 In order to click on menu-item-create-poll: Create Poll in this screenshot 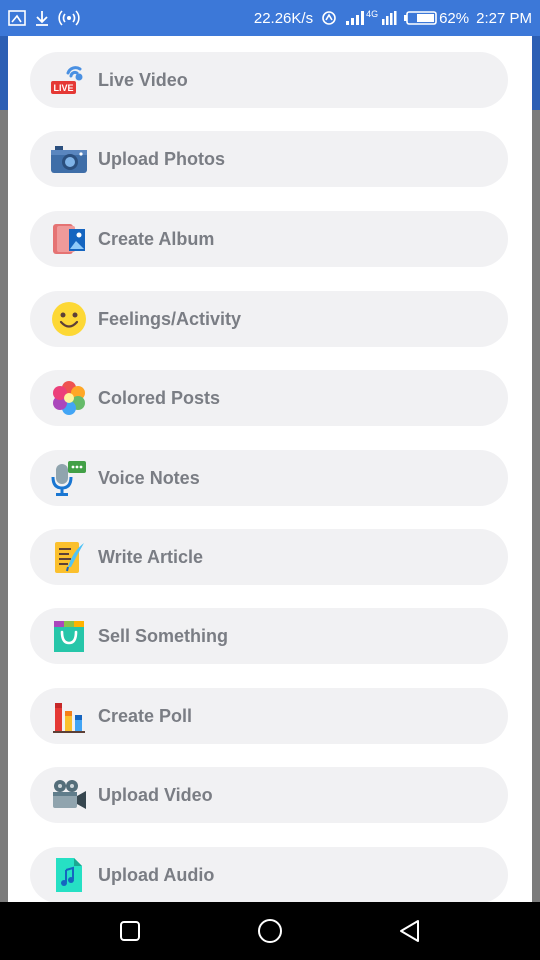, I will do `click(269, 716)`.